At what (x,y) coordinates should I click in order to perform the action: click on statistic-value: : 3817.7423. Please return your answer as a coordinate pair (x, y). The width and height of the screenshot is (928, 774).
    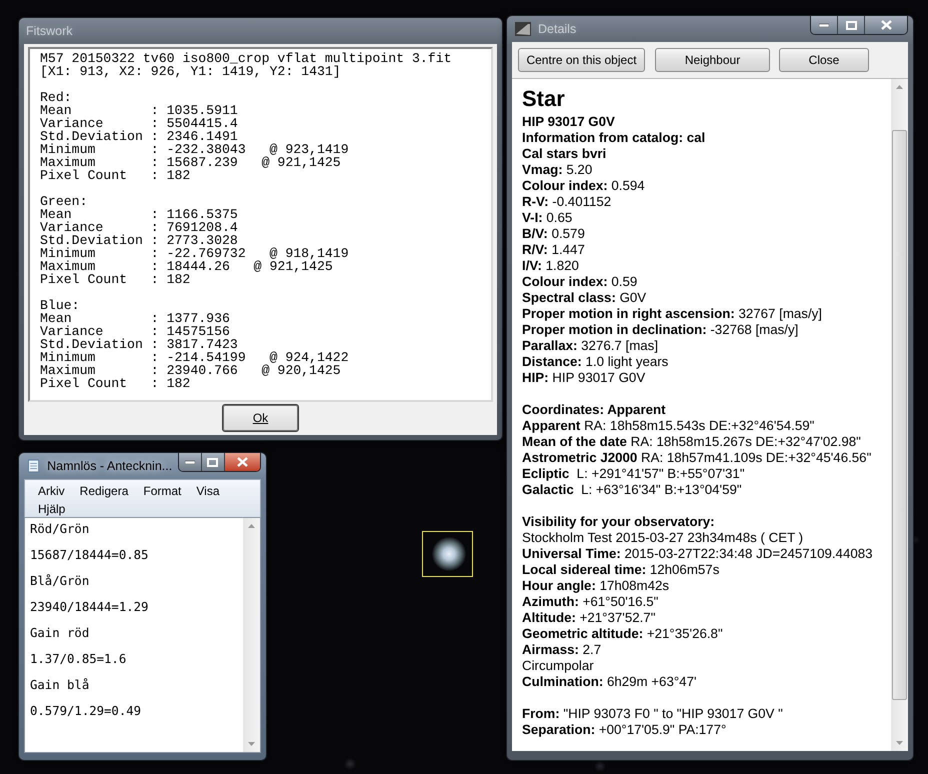
    Looking at the image, I should click on (194, 344).